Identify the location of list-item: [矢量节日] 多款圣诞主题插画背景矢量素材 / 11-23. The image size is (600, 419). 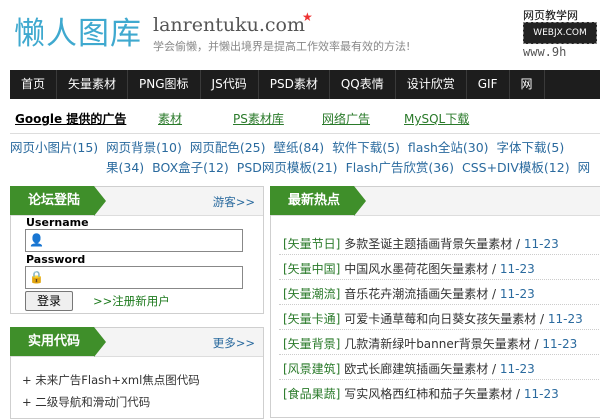
(421, 243).